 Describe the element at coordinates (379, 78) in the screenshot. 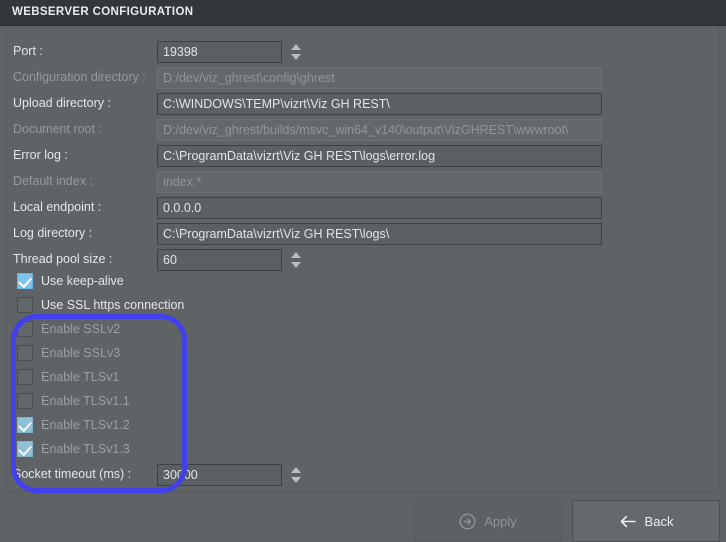

I see `configuration-directory-input: D:/dev/viz_ghrest\config\ghrest` at that location.